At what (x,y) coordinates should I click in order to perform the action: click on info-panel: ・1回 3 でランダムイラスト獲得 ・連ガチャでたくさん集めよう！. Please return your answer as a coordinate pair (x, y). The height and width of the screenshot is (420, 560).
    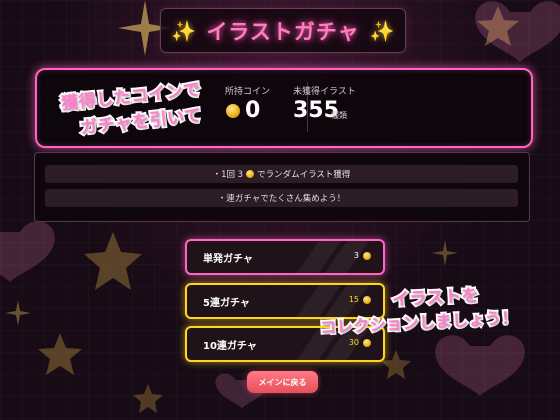
    Looking at the image, I should click on (282, 187).